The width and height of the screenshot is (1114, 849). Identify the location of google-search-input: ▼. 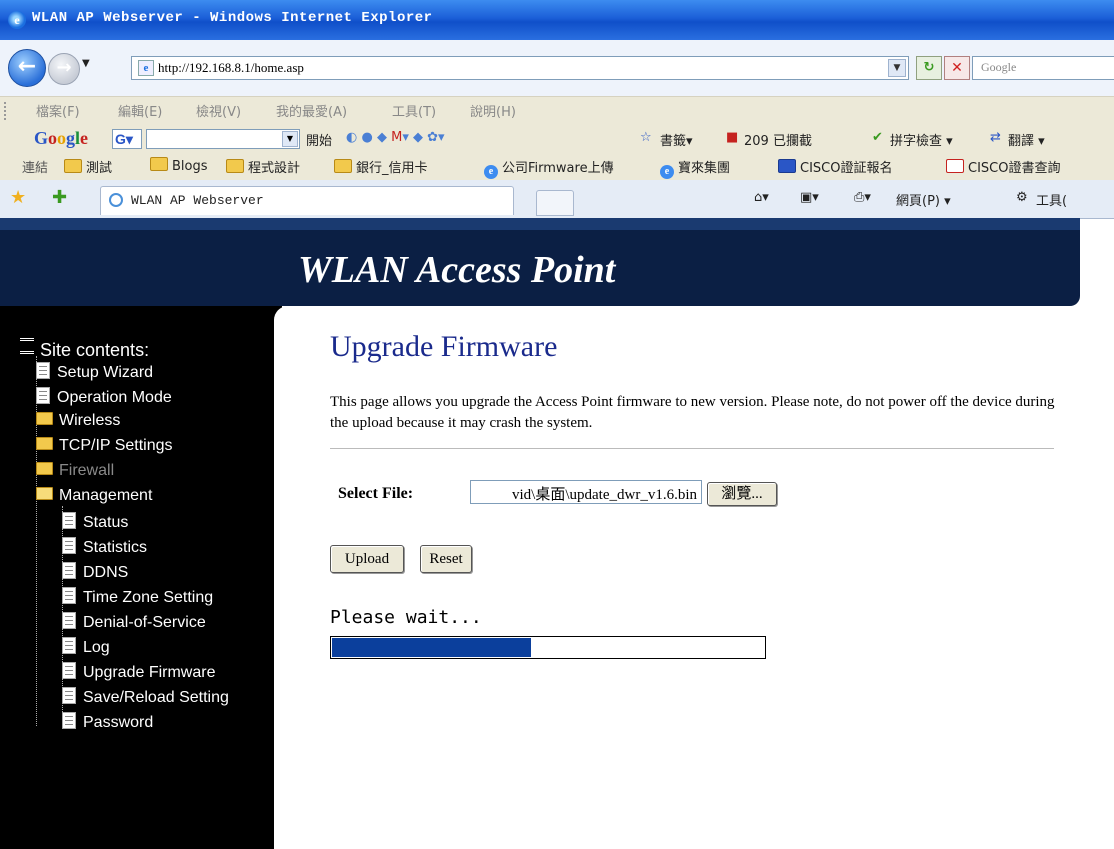
(223, 139).